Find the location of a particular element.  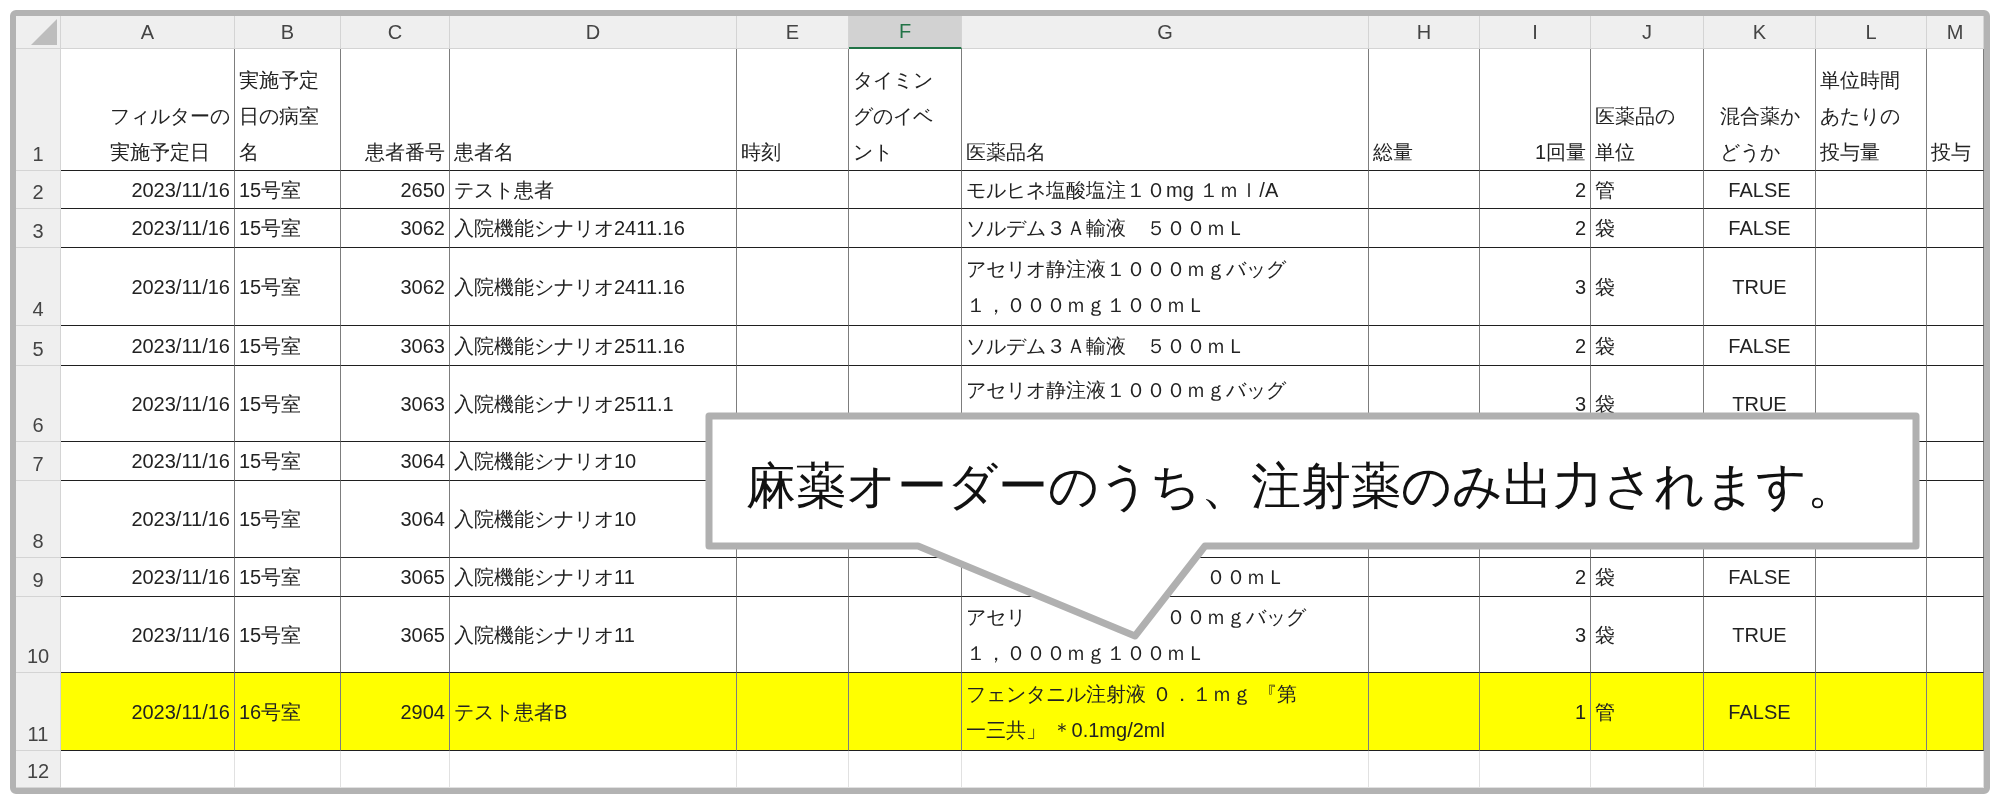

column-header: E is located at coordinates (793, 32).